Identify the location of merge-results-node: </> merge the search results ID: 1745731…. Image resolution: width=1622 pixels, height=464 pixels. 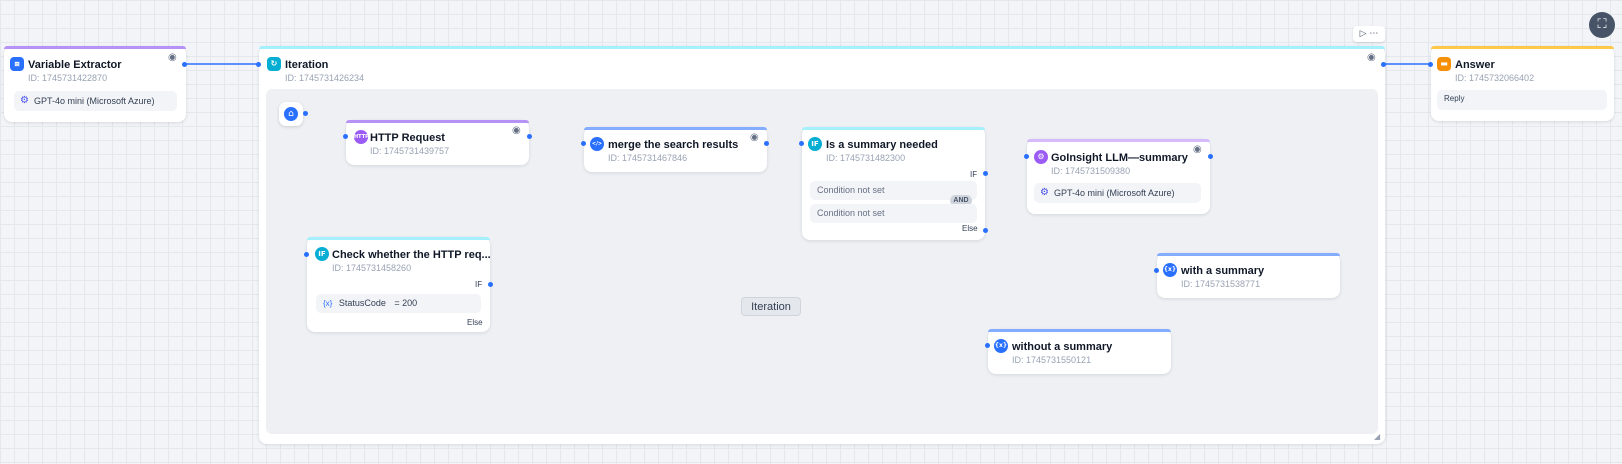
(675, 149).